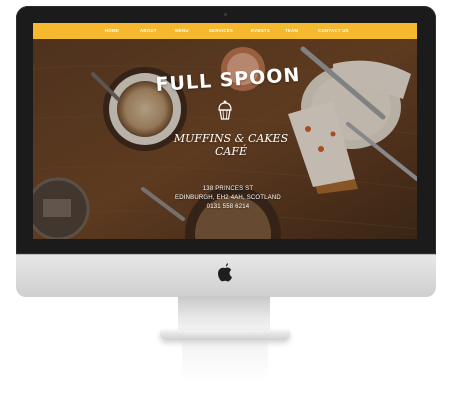 Image resolution: width=450 pixels, height=400 pixels. Describe the element at coordinates (291, 30) in the screenshot. I see `nav-team: TEAM` at that location.